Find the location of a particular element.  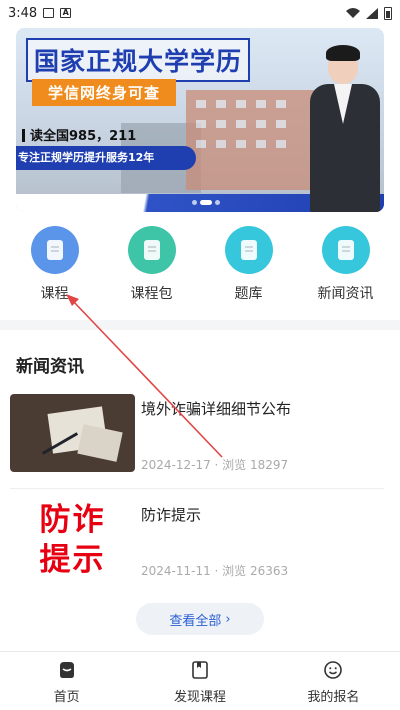

tab-discover: 发现课程 is located at coordinates (199, 681).